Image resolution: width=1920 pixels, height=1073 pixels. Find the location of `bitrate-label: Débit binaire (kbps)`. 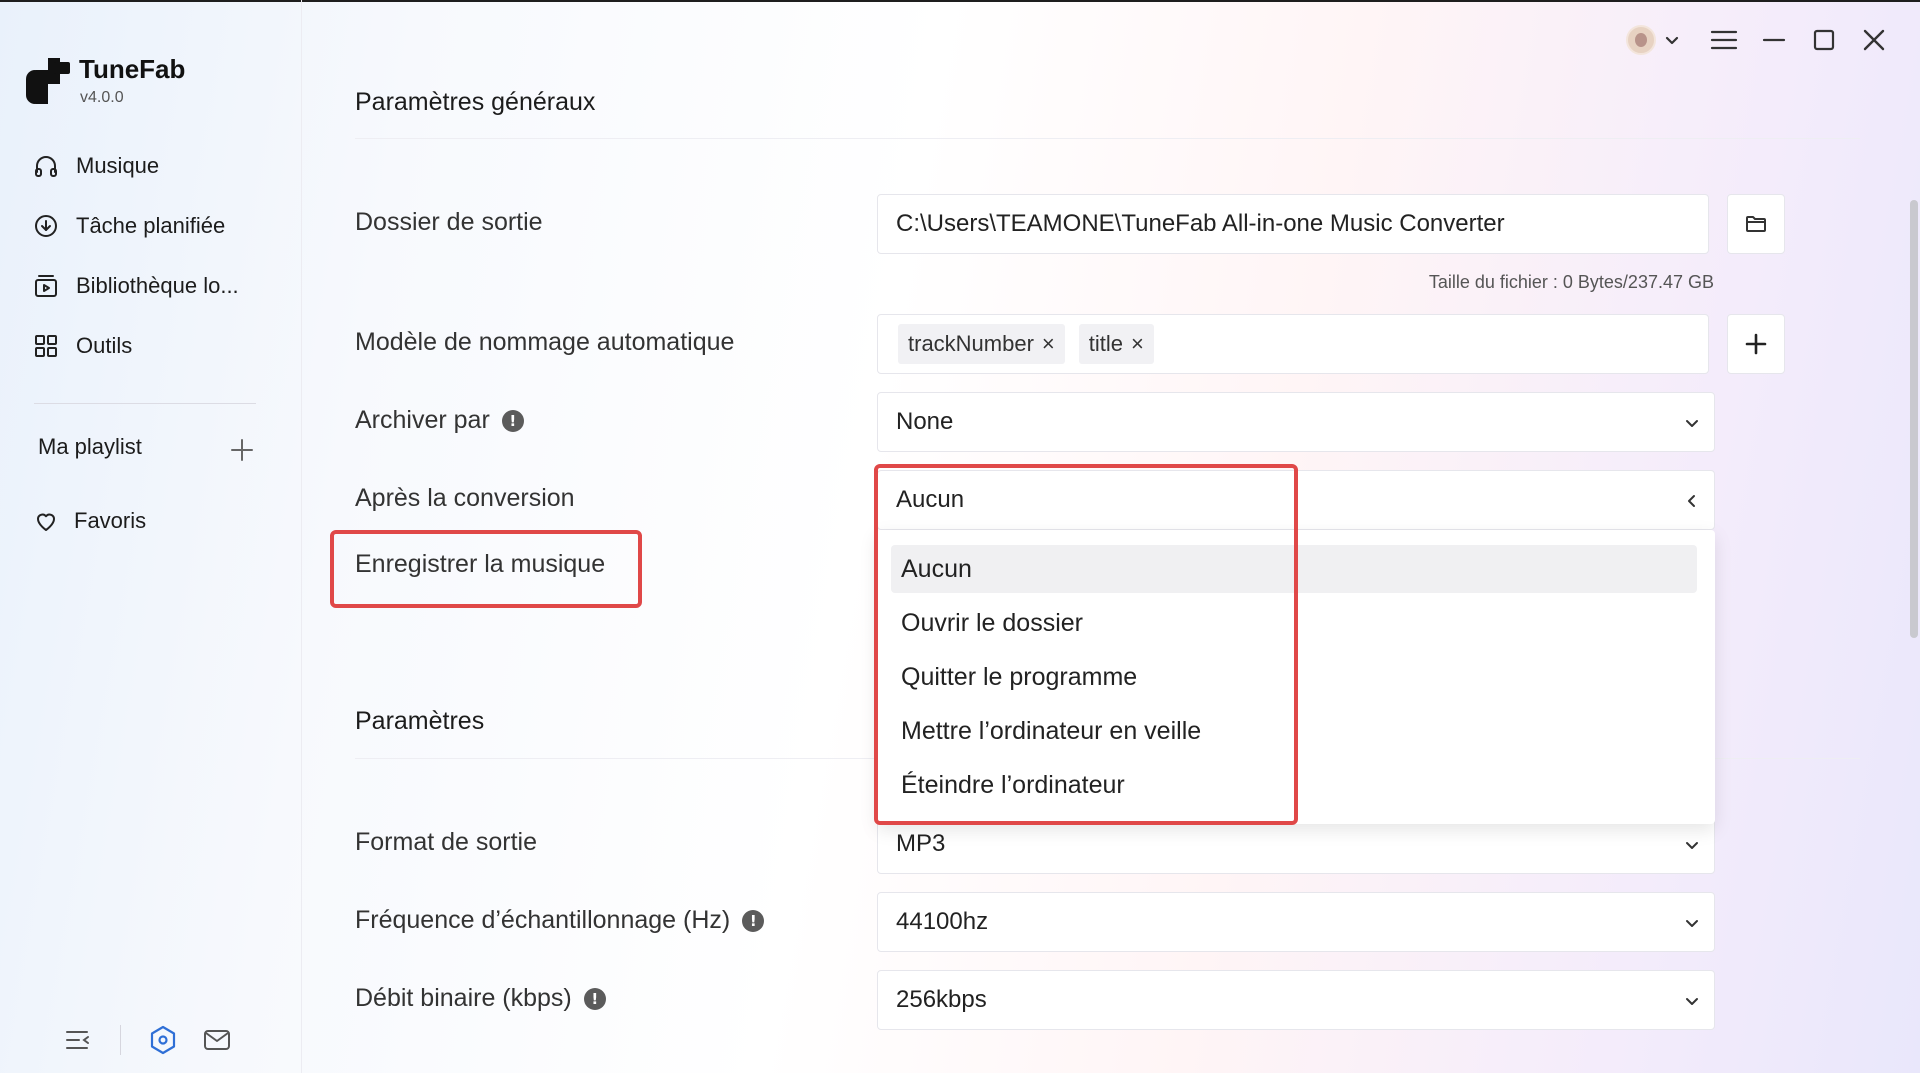

bitrate-label: Débit binaire (kbps) is located at coordinates (463, 998).